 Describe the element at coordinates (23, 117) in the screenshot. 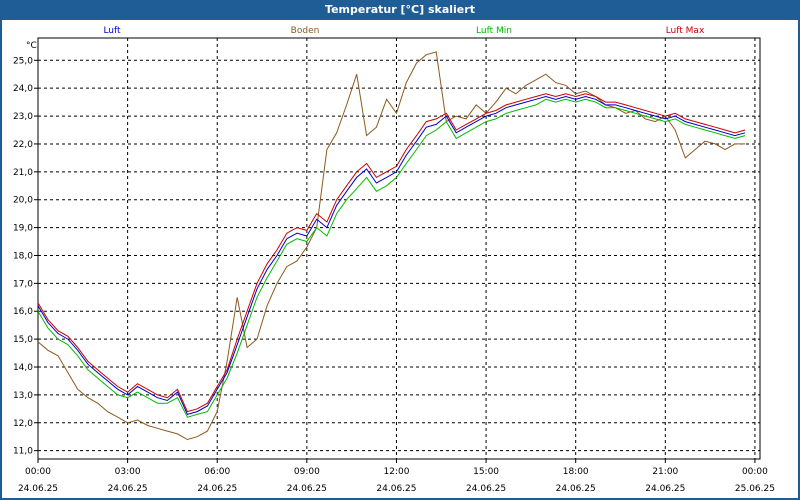

I see `y-tick-label: 23,0` at that location.